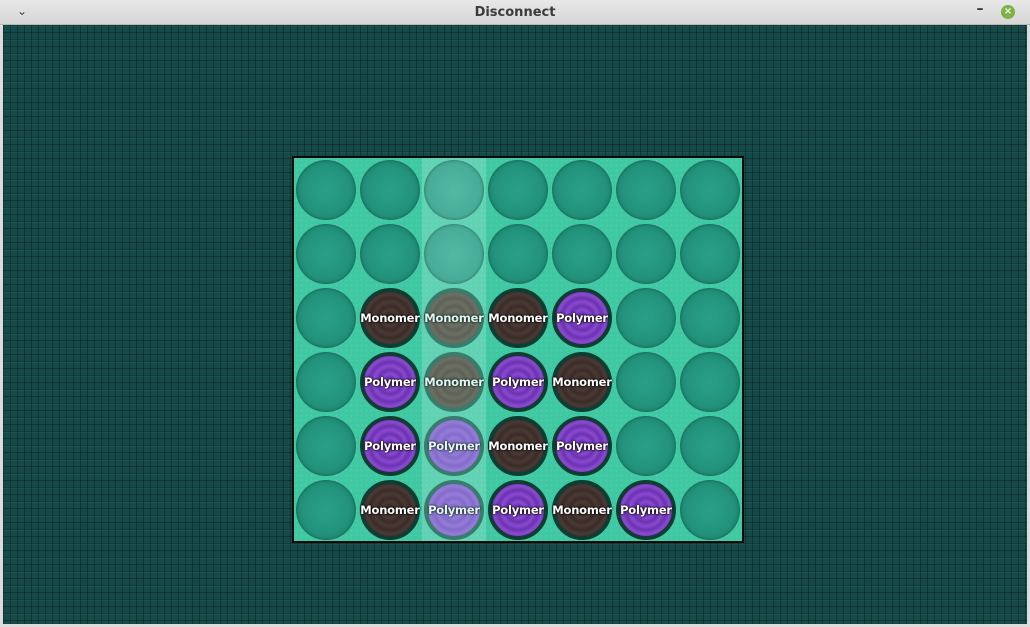 The height and width of the screenshot is (627, 1030). Describe the element at coordinates (980, 10) in the screenshot. I see `minimize-icon: –` at that location.